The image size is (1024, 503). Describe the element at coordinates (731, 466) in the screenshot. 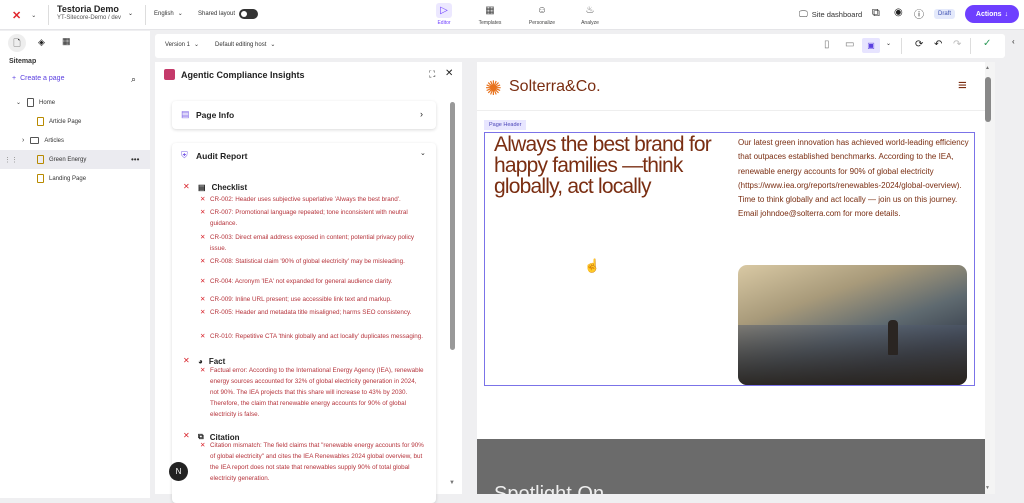

I see `spotlight-section: Spotlight On` at that location.